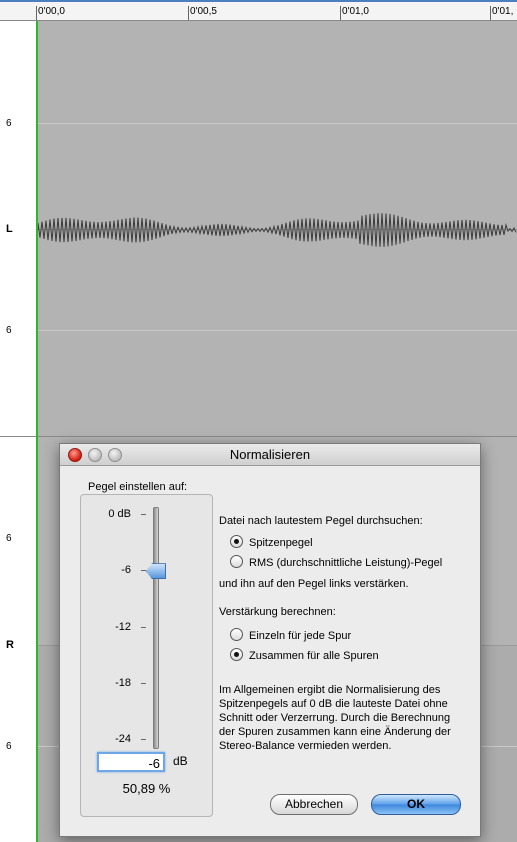 This screenshot has width=517, height=842. Describe the element at coordinates (156, 628) in the screenshot. I see `level-slider-track` at that location.